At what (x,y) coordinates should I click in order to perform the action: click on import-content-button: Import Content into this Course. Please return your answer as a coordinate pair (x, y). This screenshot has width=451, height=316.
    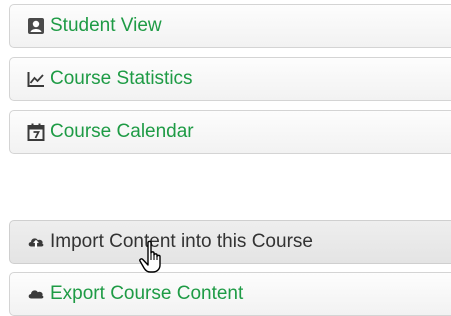
    Looking at the image, I should click on (230, 242).